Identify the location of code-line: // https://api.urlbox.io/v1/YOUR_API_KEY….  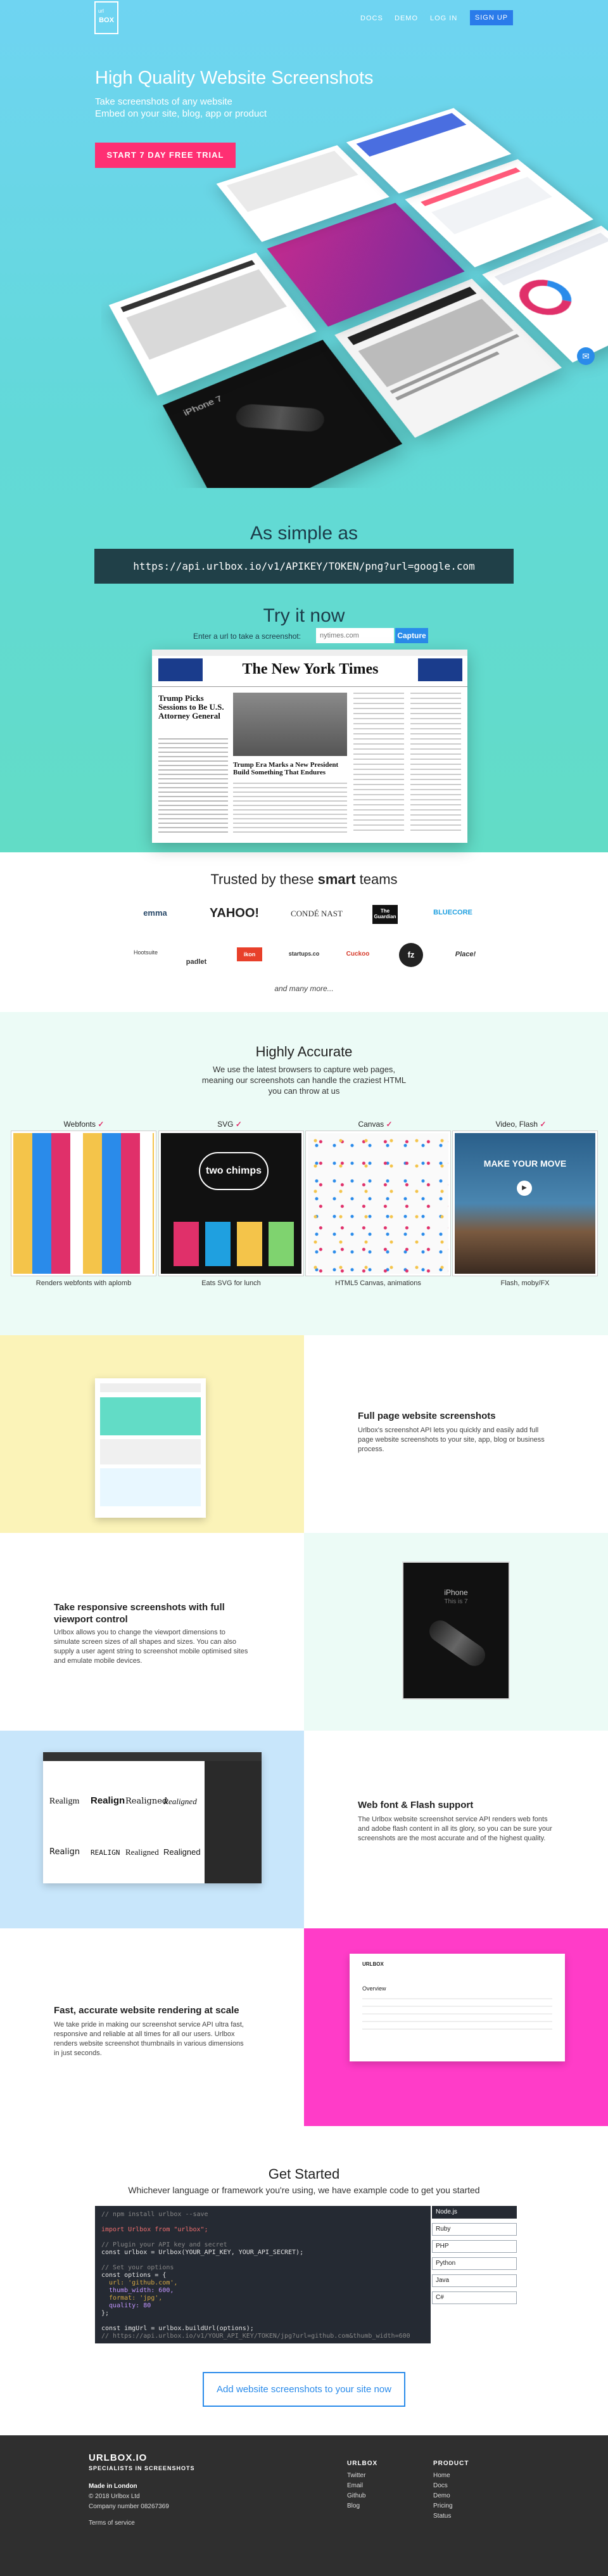
(255, 2336).